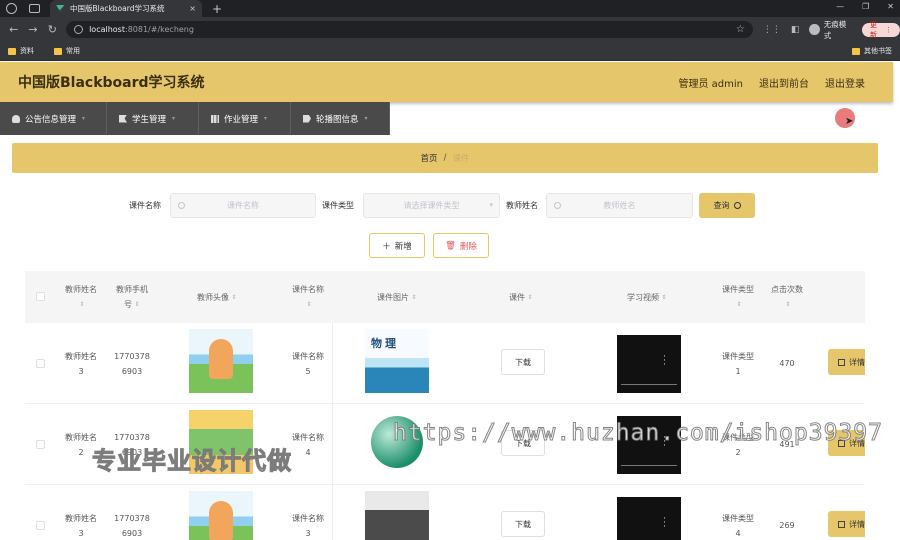 The width and height of the screenshot is (900, 540). I want to click on to-front-link: 退出到前台, so click(784, 82).